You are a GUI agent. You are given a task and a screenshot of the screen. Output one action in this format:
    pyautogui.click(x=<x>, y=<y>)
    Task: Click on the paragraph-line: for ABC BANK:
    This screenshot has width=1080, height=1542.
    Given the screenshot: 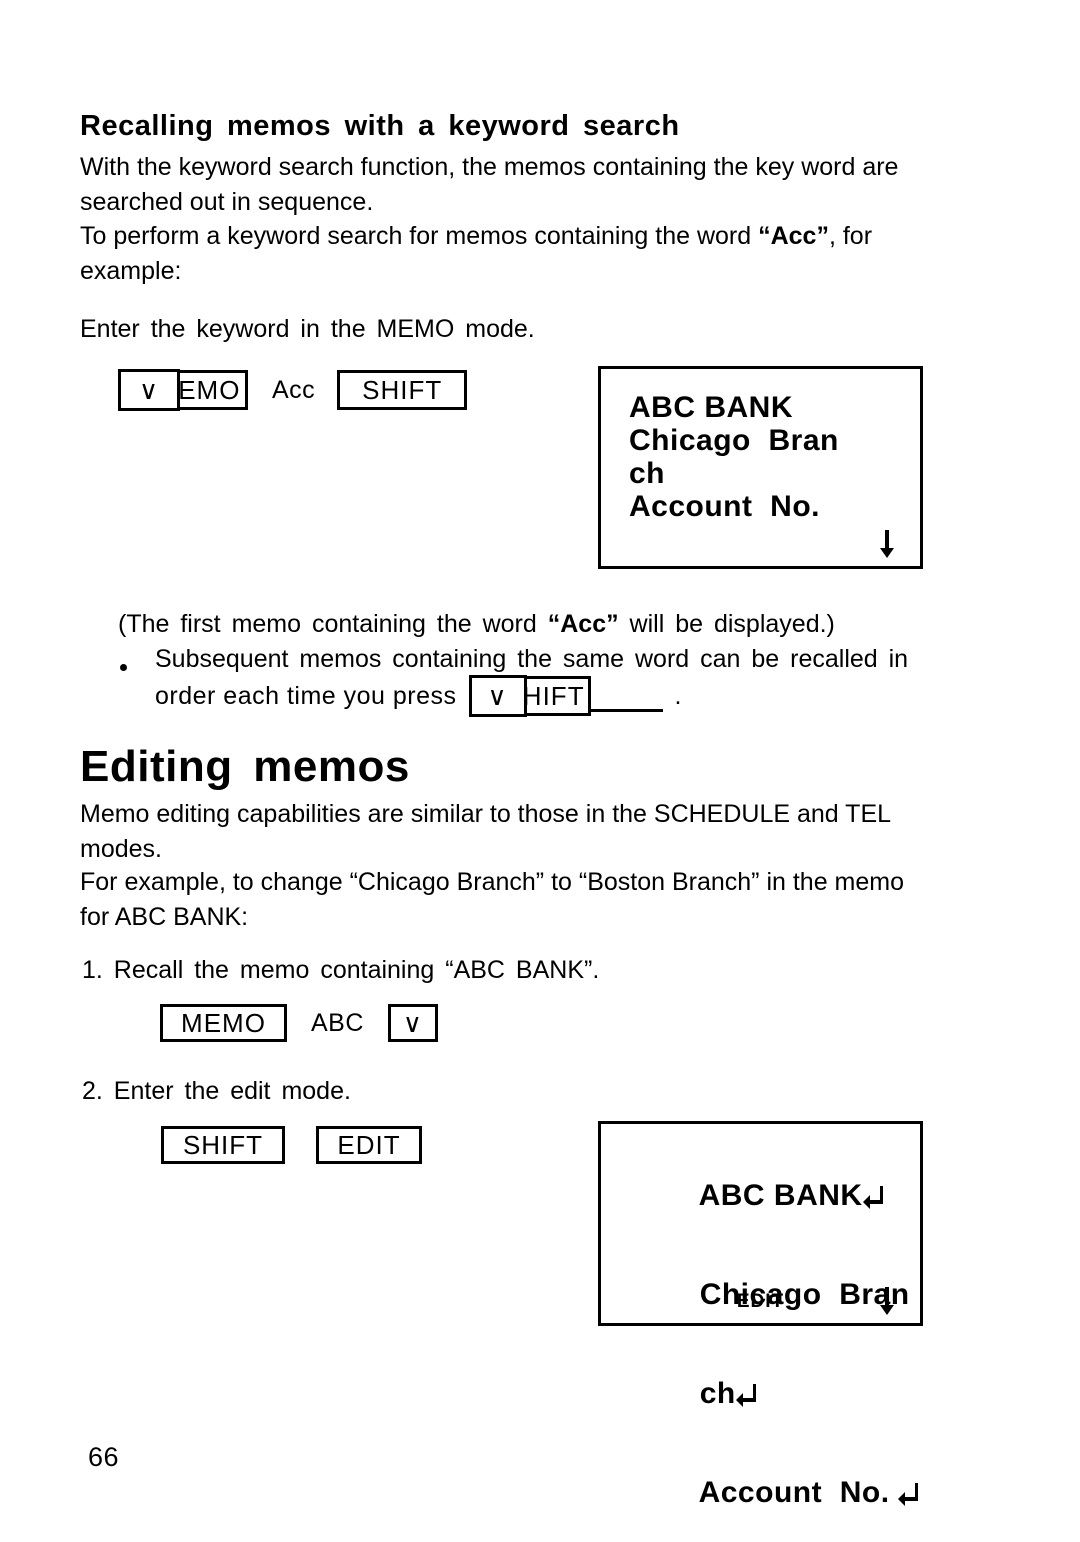 What is the action you would take?
    pyautogui.click(x=164, y=917)
    